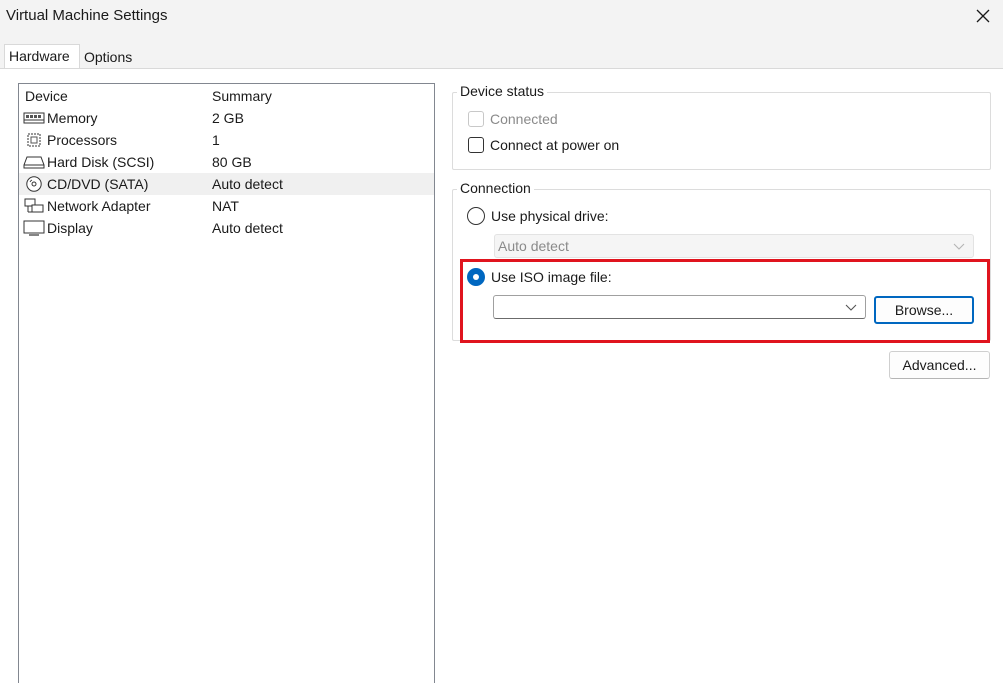  Describe the element at coordinates (101, 162) in the screenshot. I see `device-name: Hard Disk (SCSI)` at that location.